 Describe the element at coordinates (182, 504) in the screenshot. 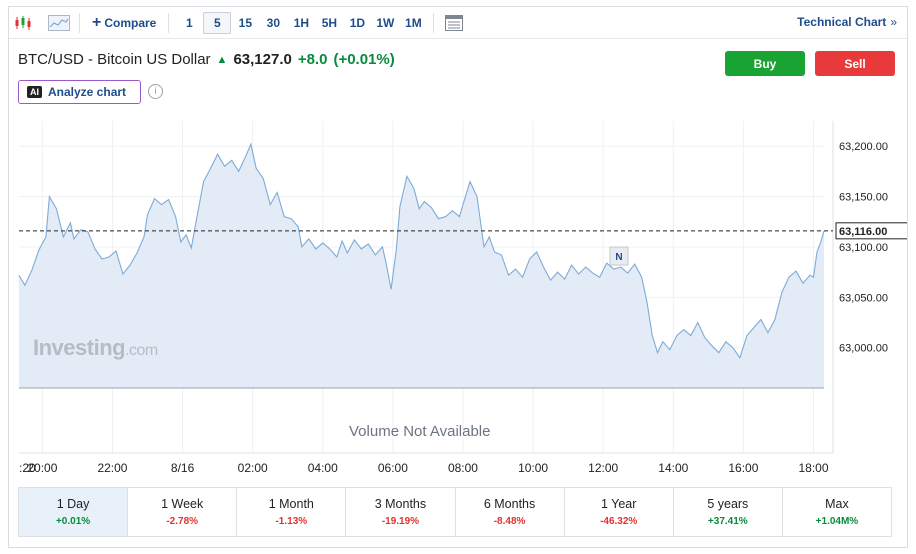

I see `period-label: 1 Week` at that location.